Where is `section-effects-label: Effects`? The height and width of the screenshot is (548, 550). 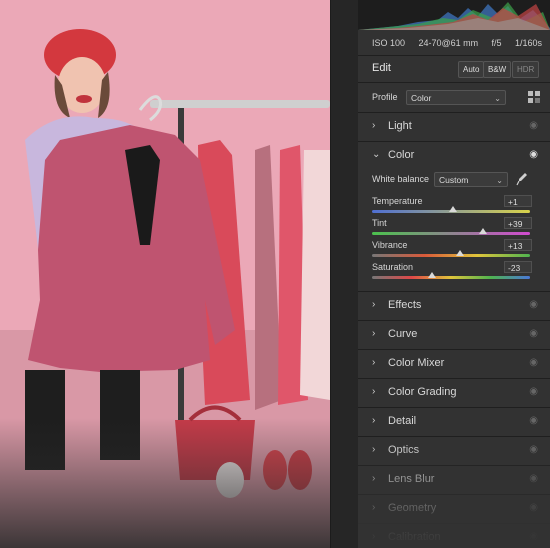 section-effects-label: Effects is located at coordinates (405, 304).